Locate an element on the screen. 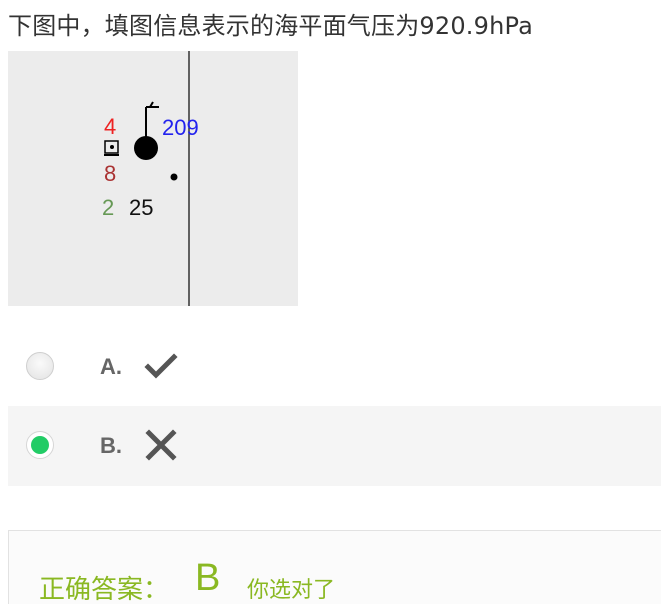 This screenshot has width=661, height=604. answer-feedback: 你选对了 is located at coordinates (291, 590).